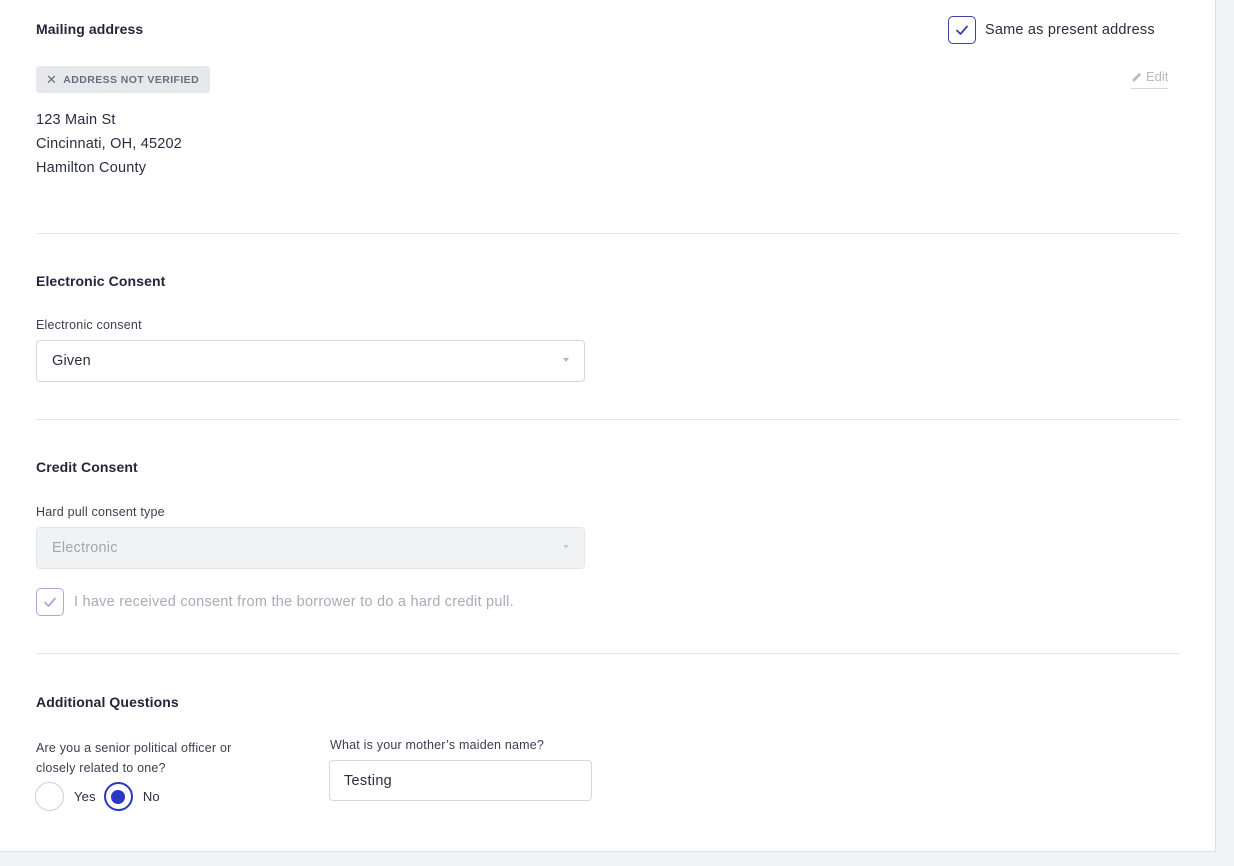 The width and height of the screenshot is (1234, 866). I want to click on maiden-name-value: Testing, so click(368, 780).